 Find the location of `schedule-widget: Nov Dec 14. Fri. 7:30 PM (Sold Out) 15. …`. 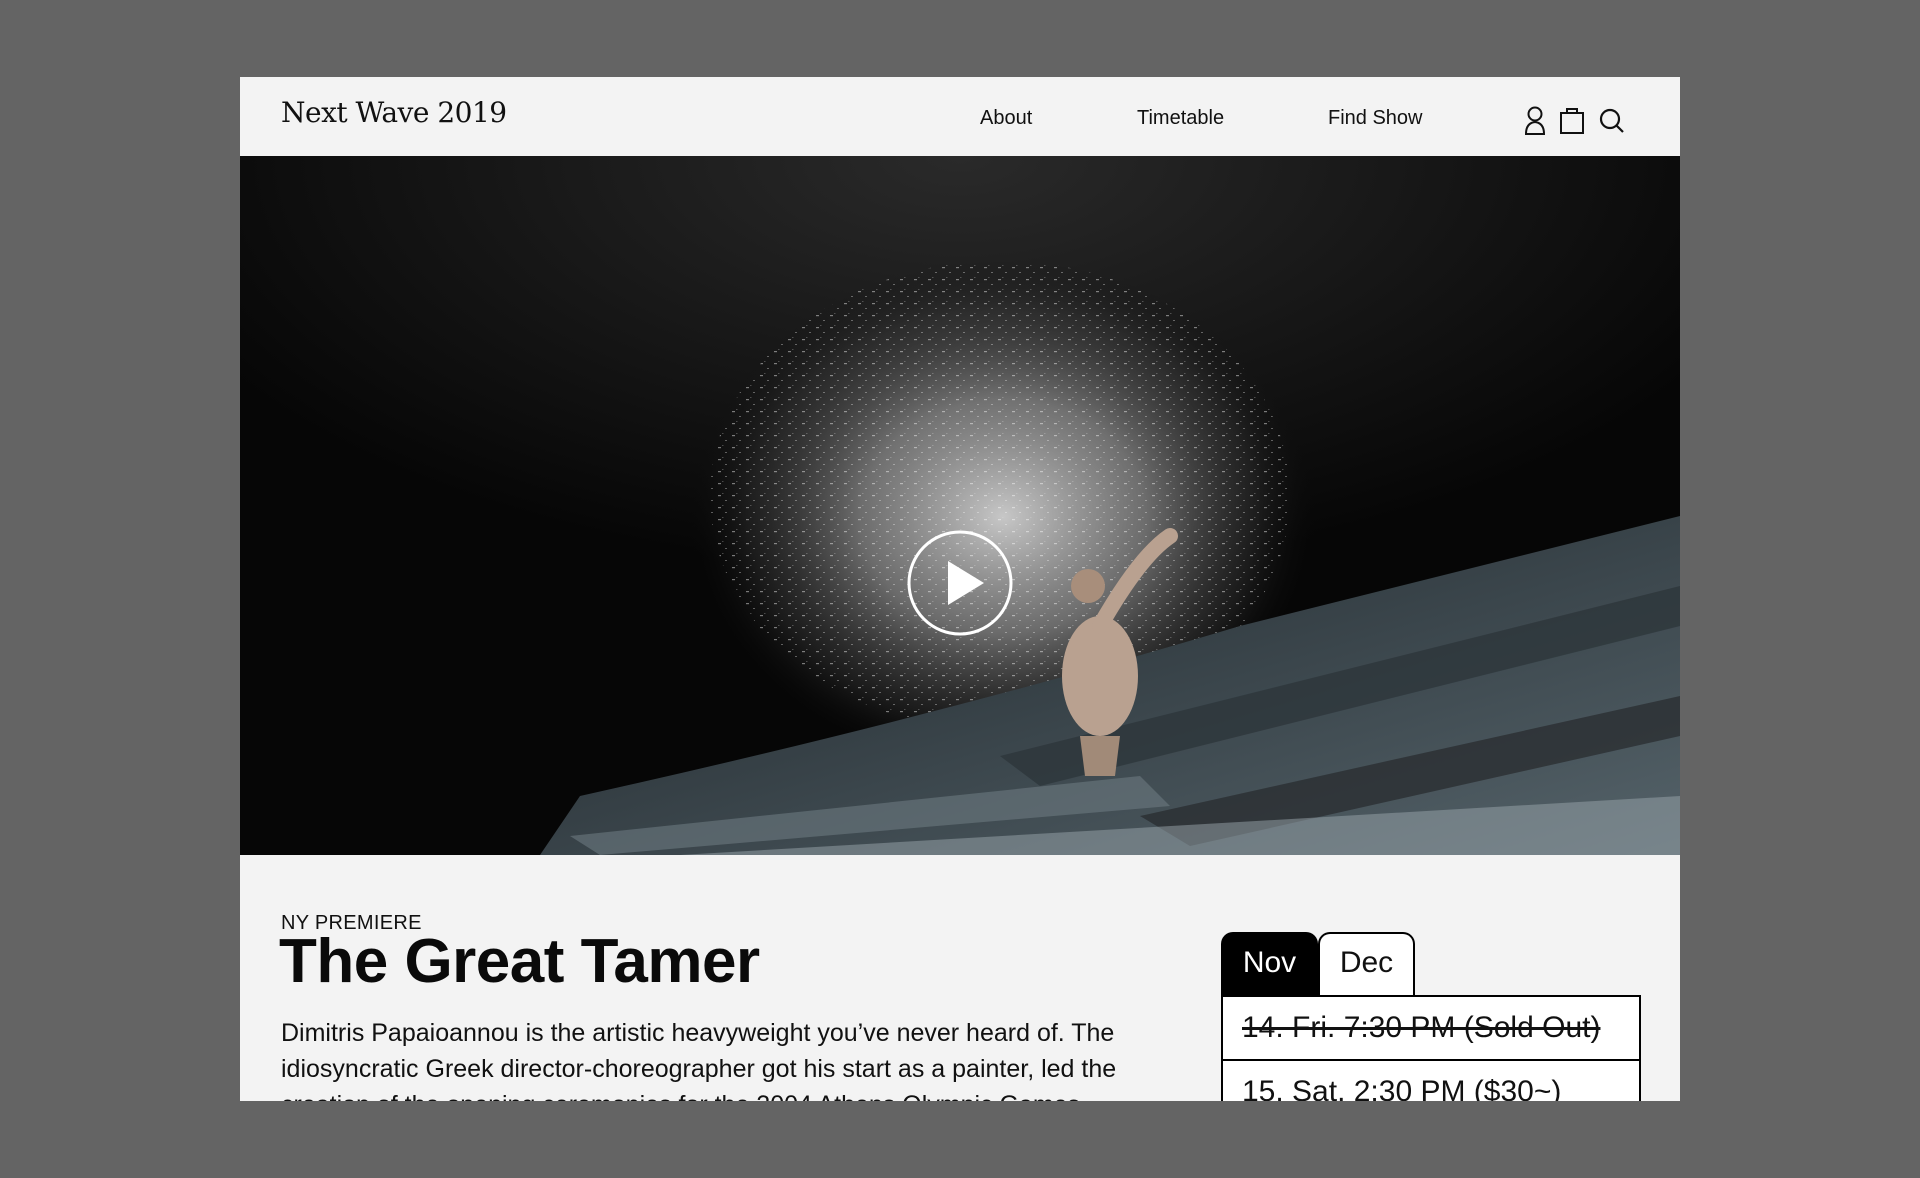

schedule-widget: Nov Dec 14. Fri. 7:30 PM (Sold Out) 15. … is located at coordinates (1431, 1016).